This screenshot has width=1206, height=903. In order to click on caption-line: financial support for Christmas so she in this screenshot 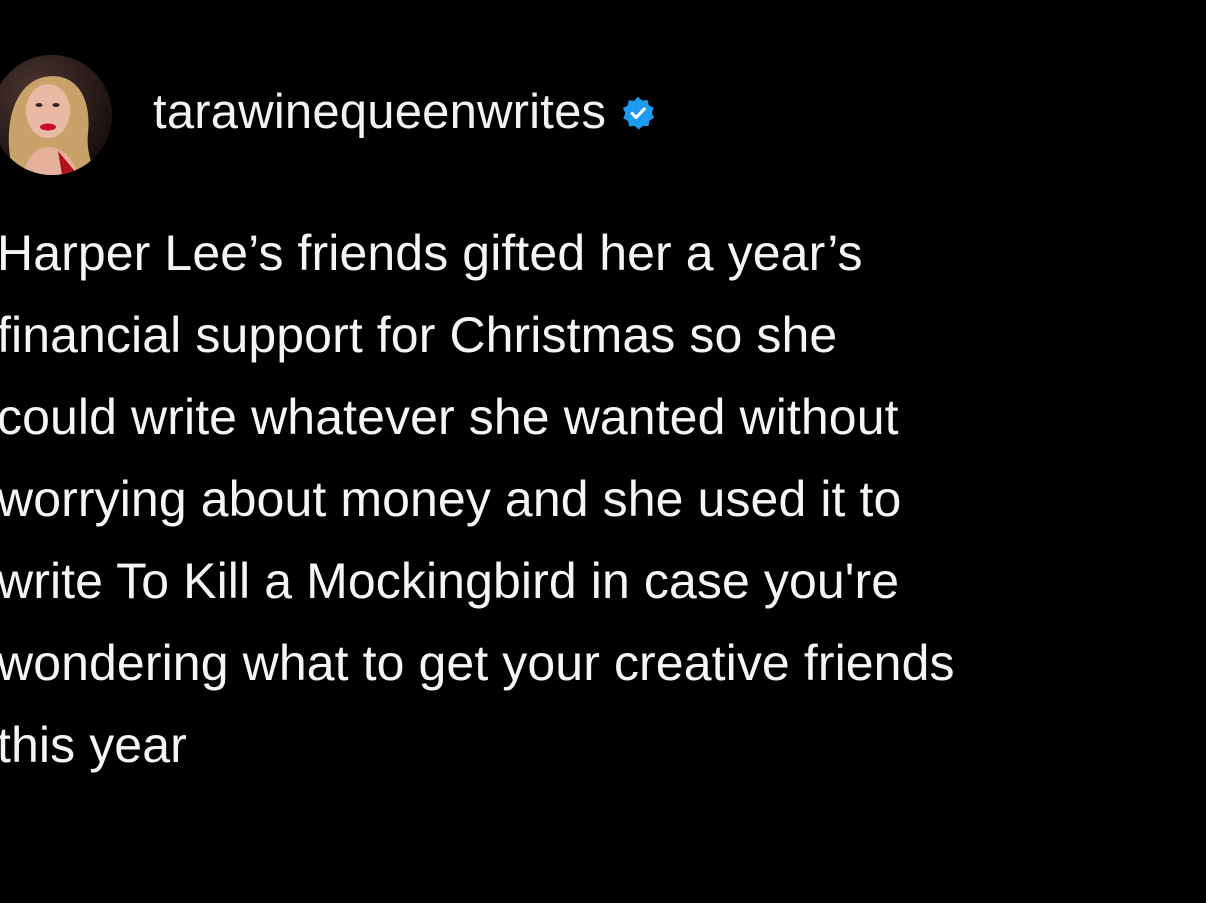, I will do `click(419, 335)`.